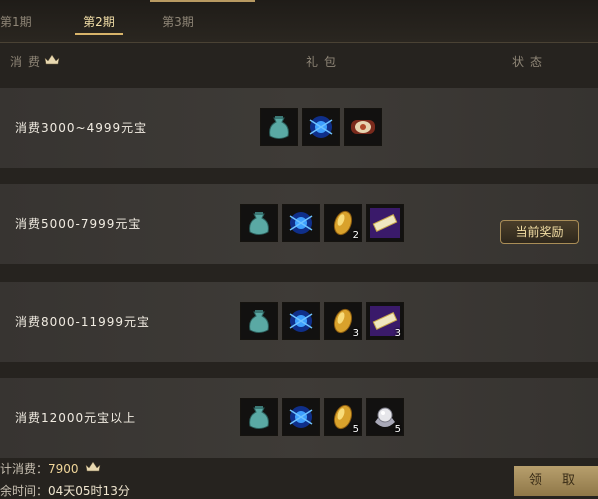  What do you see at coordinates (355, 235) in the screenshot?
I see `item-count: 2` at bounding box center [355, 235].